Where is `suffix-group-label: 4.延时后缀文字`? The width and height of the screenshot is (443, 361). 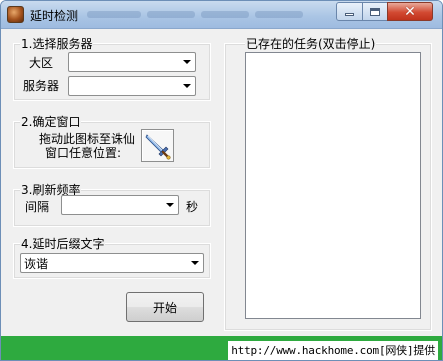
suffix-group-label: 4.延时后缀文字 is located at coordinates (63, 243).